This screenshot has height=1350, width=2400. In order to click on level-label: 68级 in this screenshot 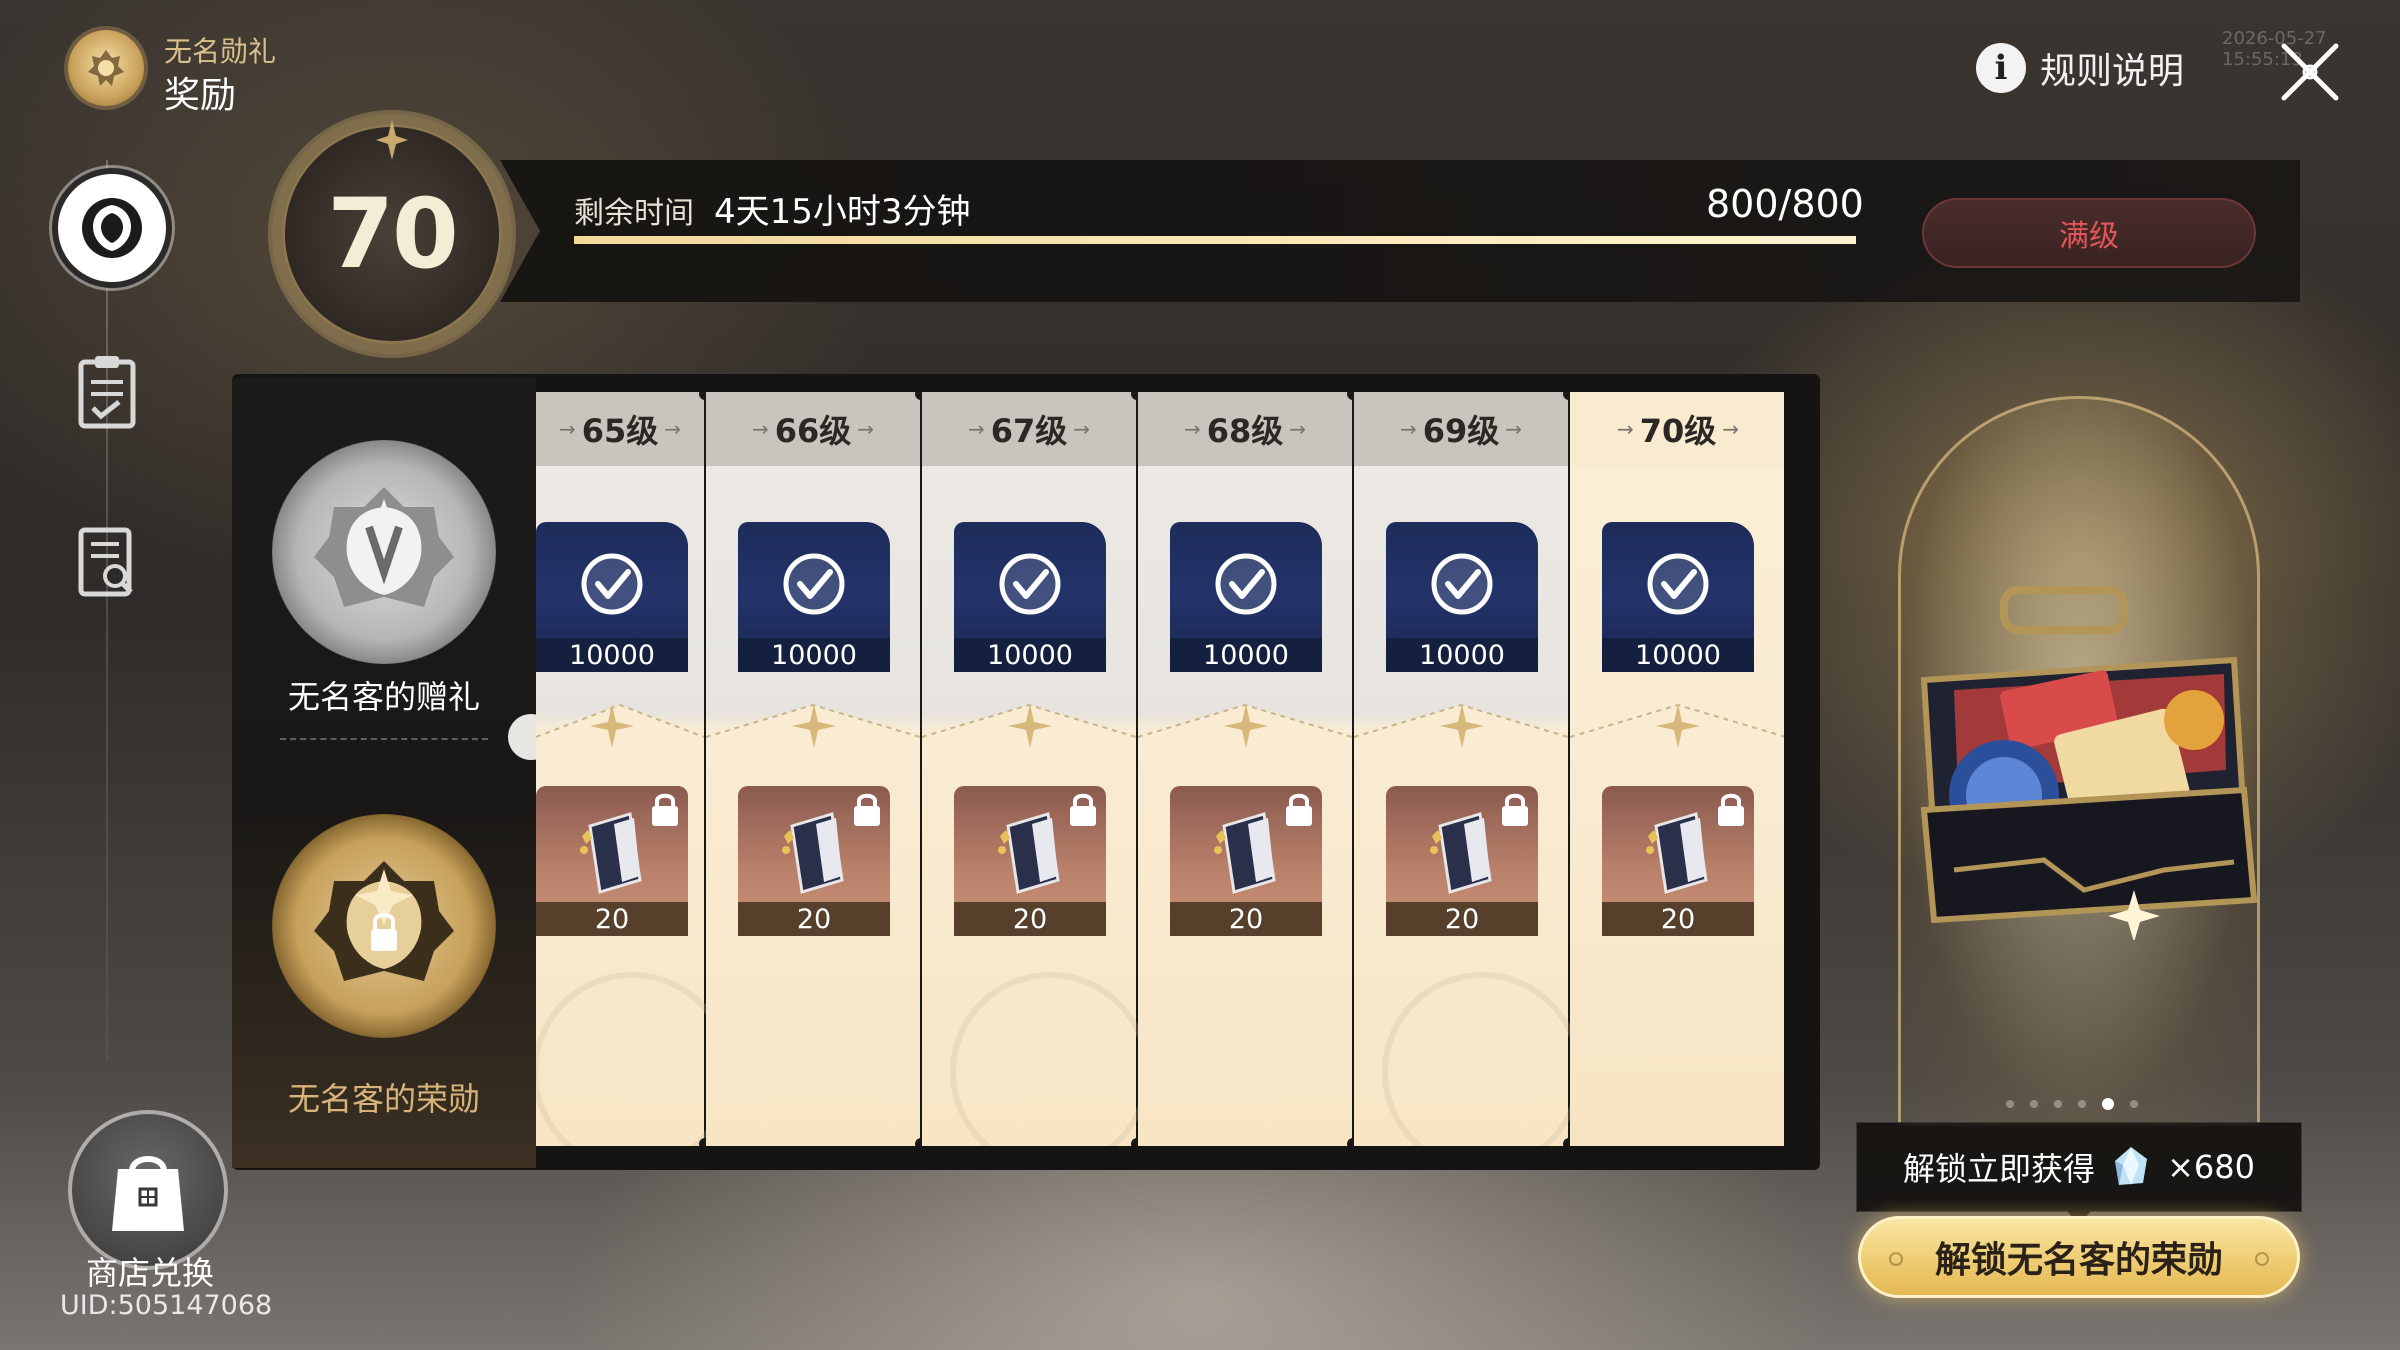, I will do `click(1245, 431)`.